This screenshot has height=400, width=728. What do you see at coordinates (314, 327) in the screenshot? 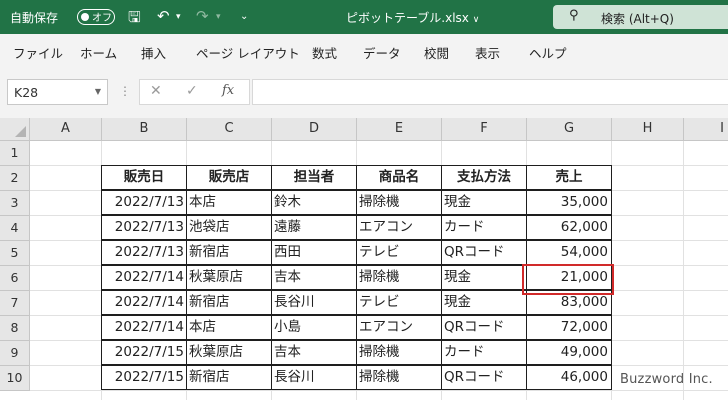
I see `cell-d8: 小島` at bounding box center [314, 327].